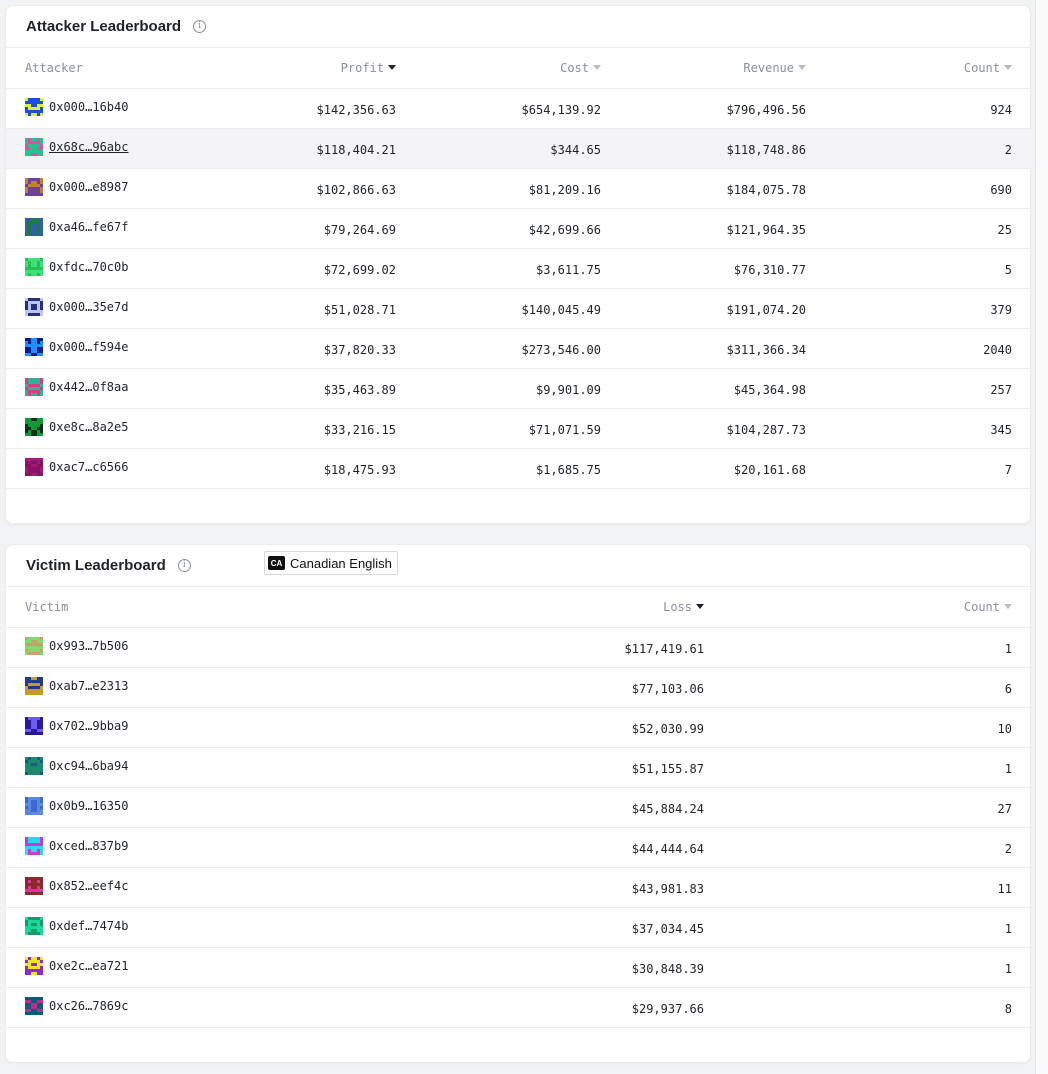 The image size is (1048, 1074). What do you see at coordinates (88, 846) in the screenshot?
I see `address-text: 0xced…837b9` at bounding box center [88, 846].